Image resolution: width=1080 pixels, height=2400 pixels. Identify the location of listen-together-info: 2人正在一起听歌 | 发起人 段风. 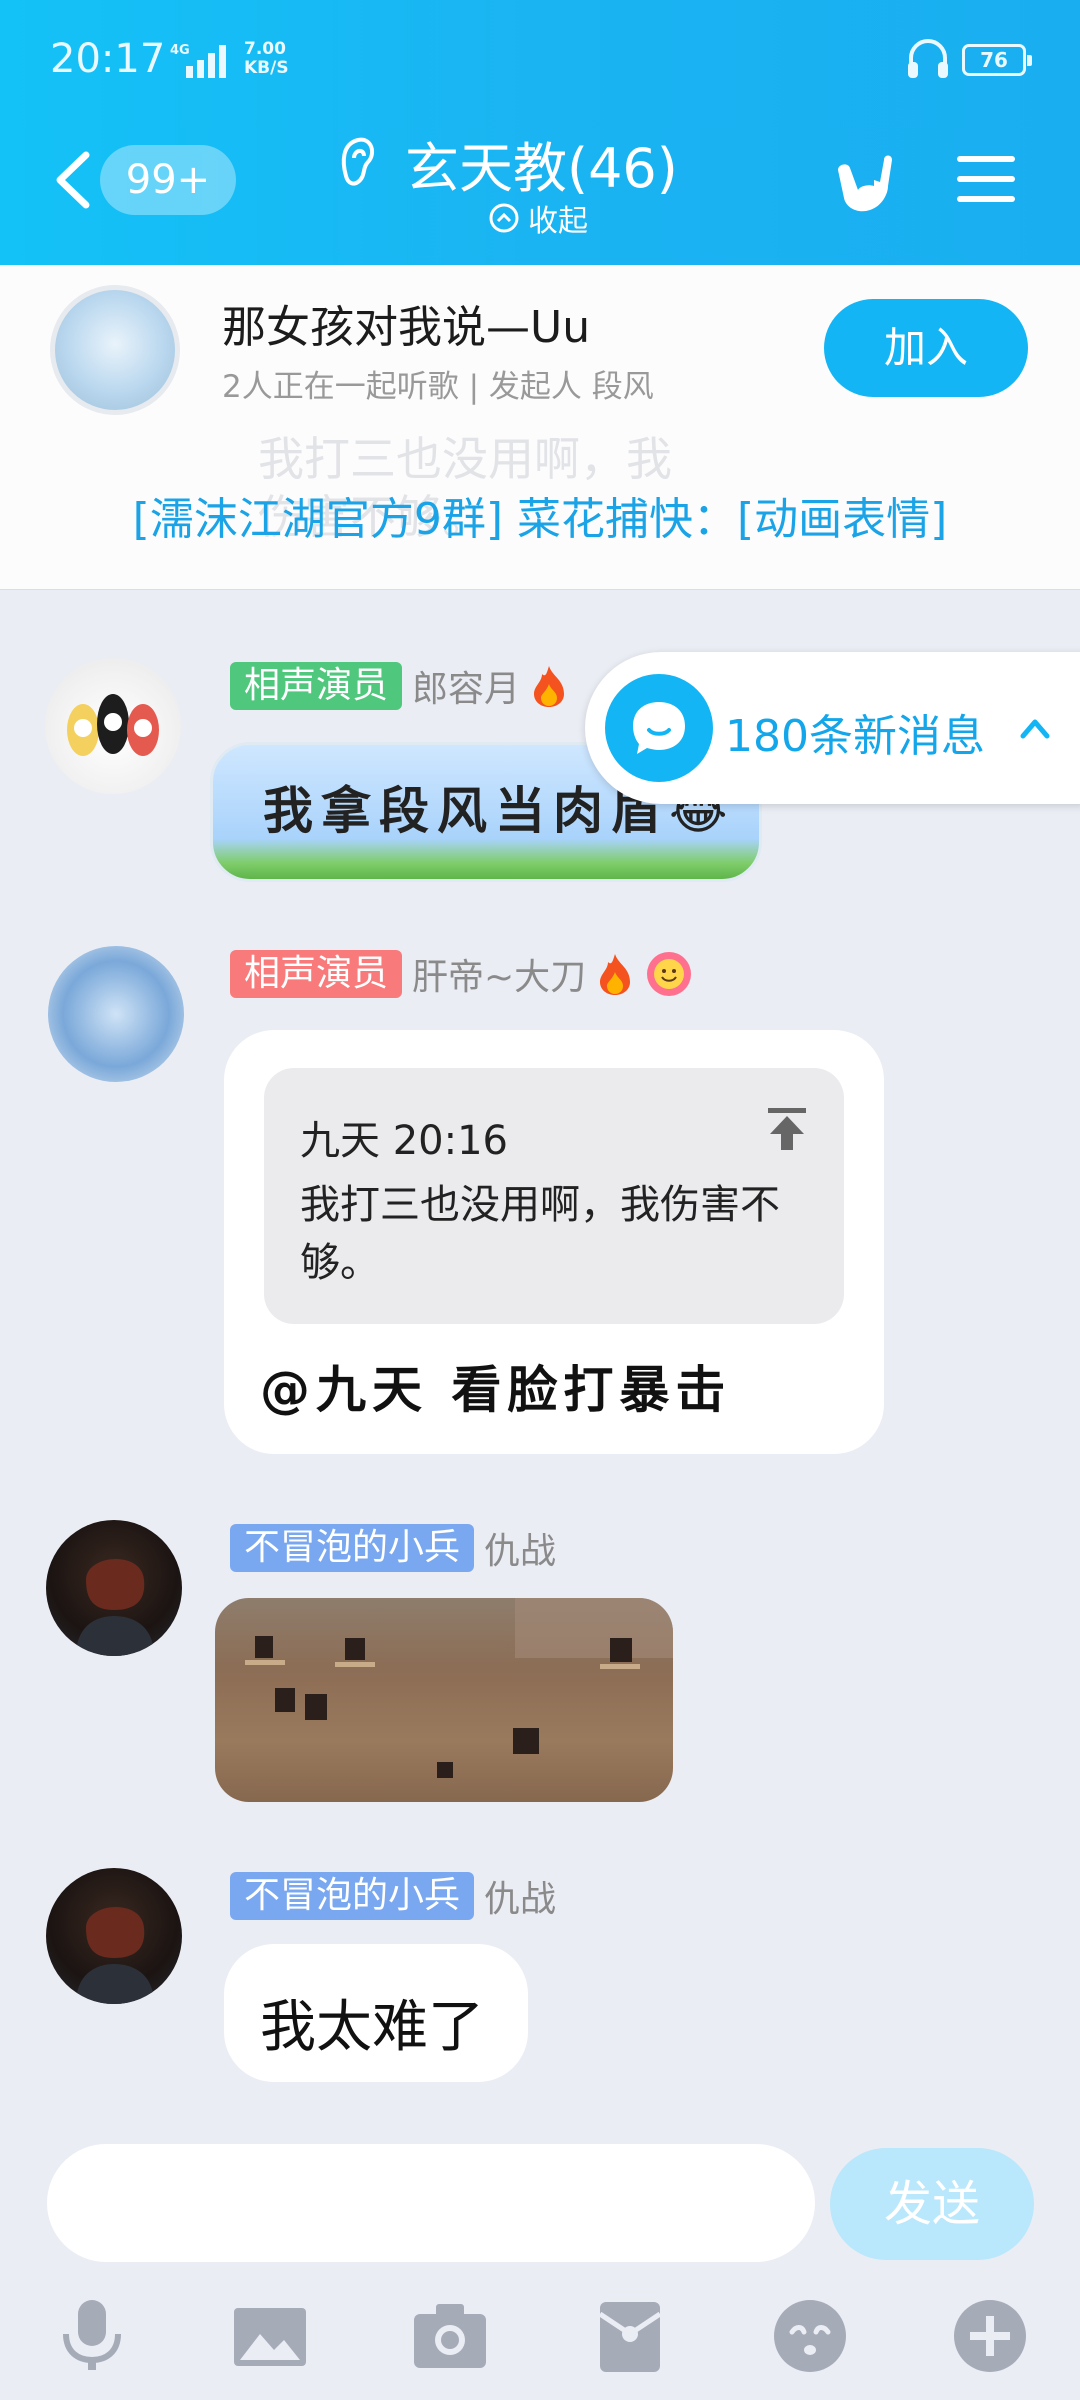
(438, 387).